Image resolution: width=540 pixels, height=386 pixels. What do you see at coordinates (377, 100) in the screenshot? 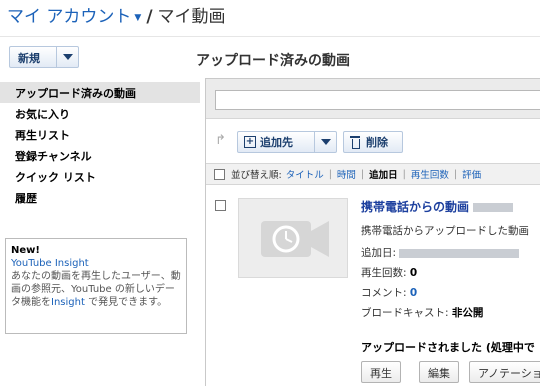
I see `search-input` at bounding box center [377, 100].